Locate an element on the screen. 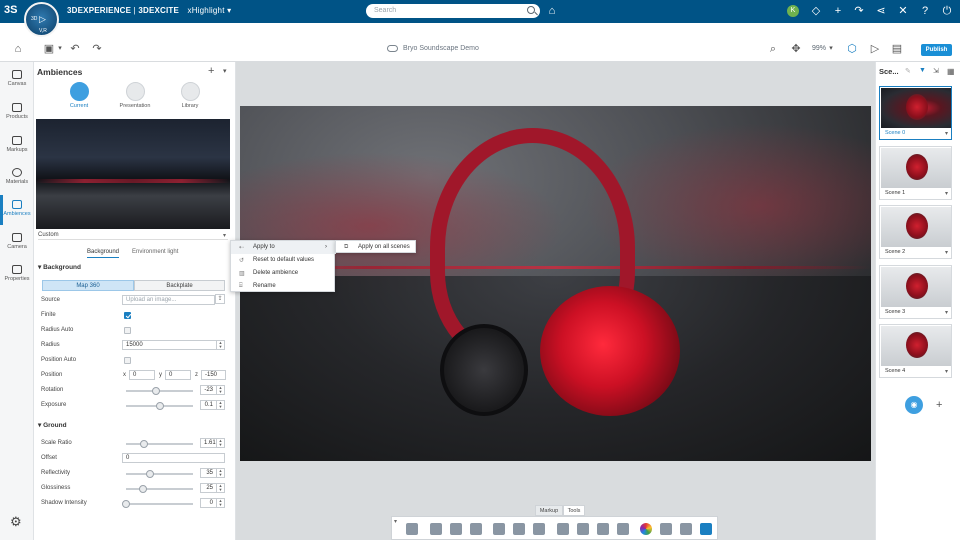  target-tool-icon is located at coordinates (539, 529).